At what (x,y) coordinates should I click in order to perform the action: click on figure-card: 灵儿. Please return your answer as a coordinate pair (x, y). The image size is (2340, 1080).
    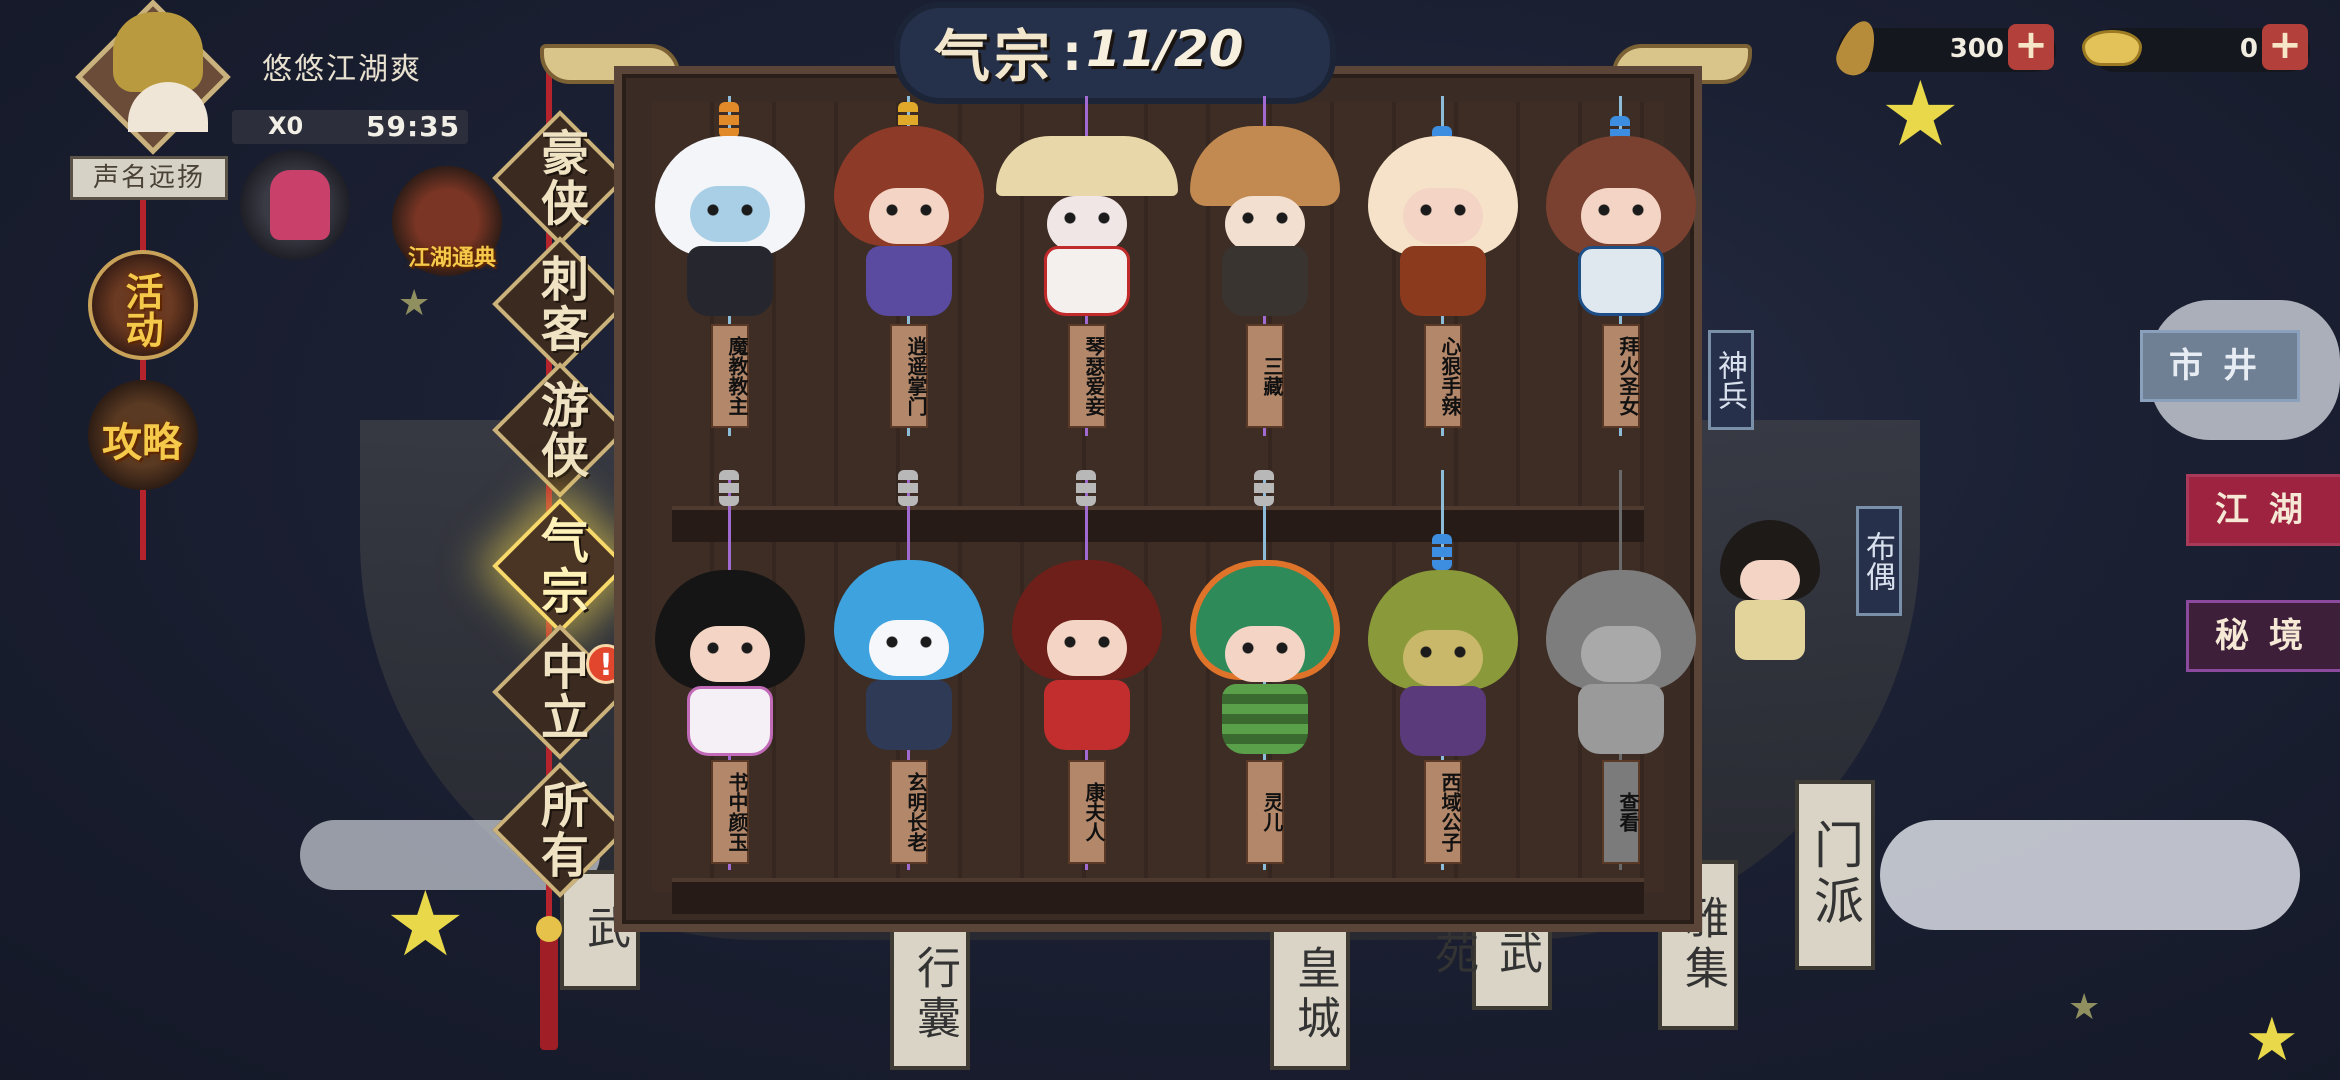
    Looking at the image, I should click on (1265, 670).